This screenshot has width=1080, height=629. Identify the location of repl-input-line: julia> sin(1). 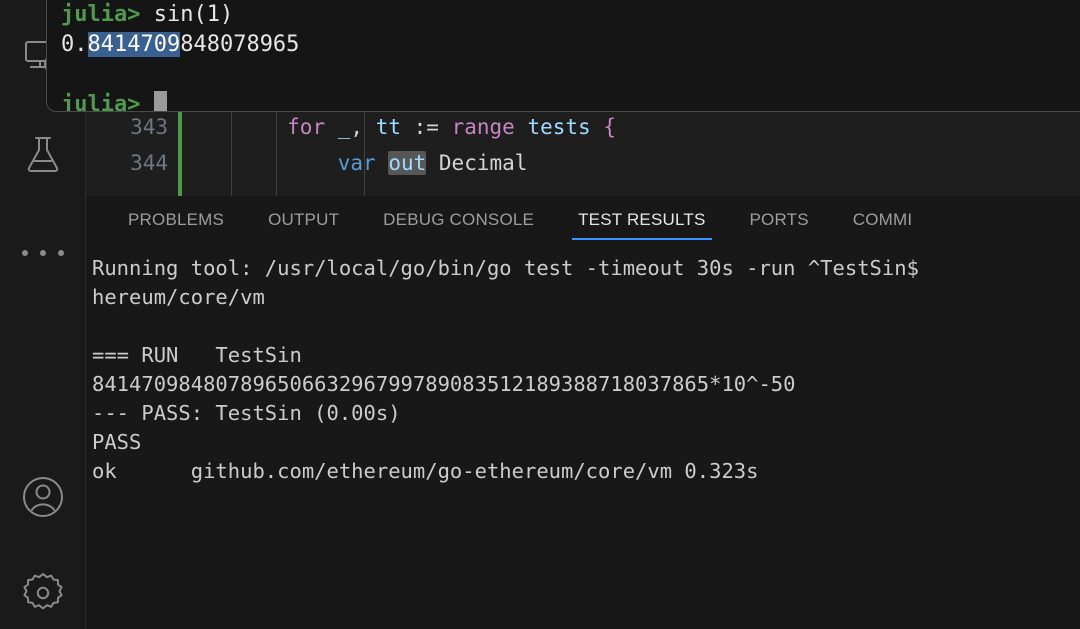
(570, 15).